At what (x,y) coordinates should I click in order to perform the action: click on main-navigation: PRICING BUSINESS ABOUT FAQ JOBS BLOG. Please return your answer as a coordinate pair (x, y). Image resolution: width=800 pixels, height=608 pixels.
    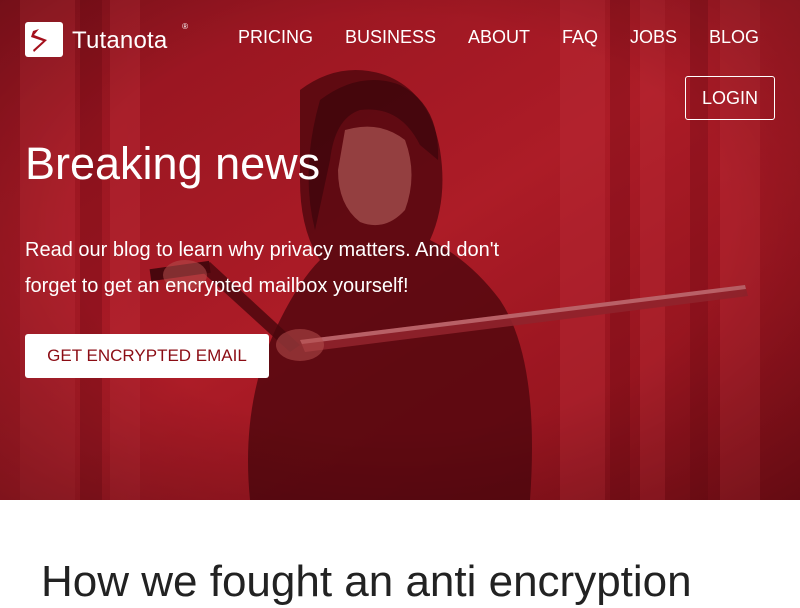
    Looking at the image, I should click on (400, 37).